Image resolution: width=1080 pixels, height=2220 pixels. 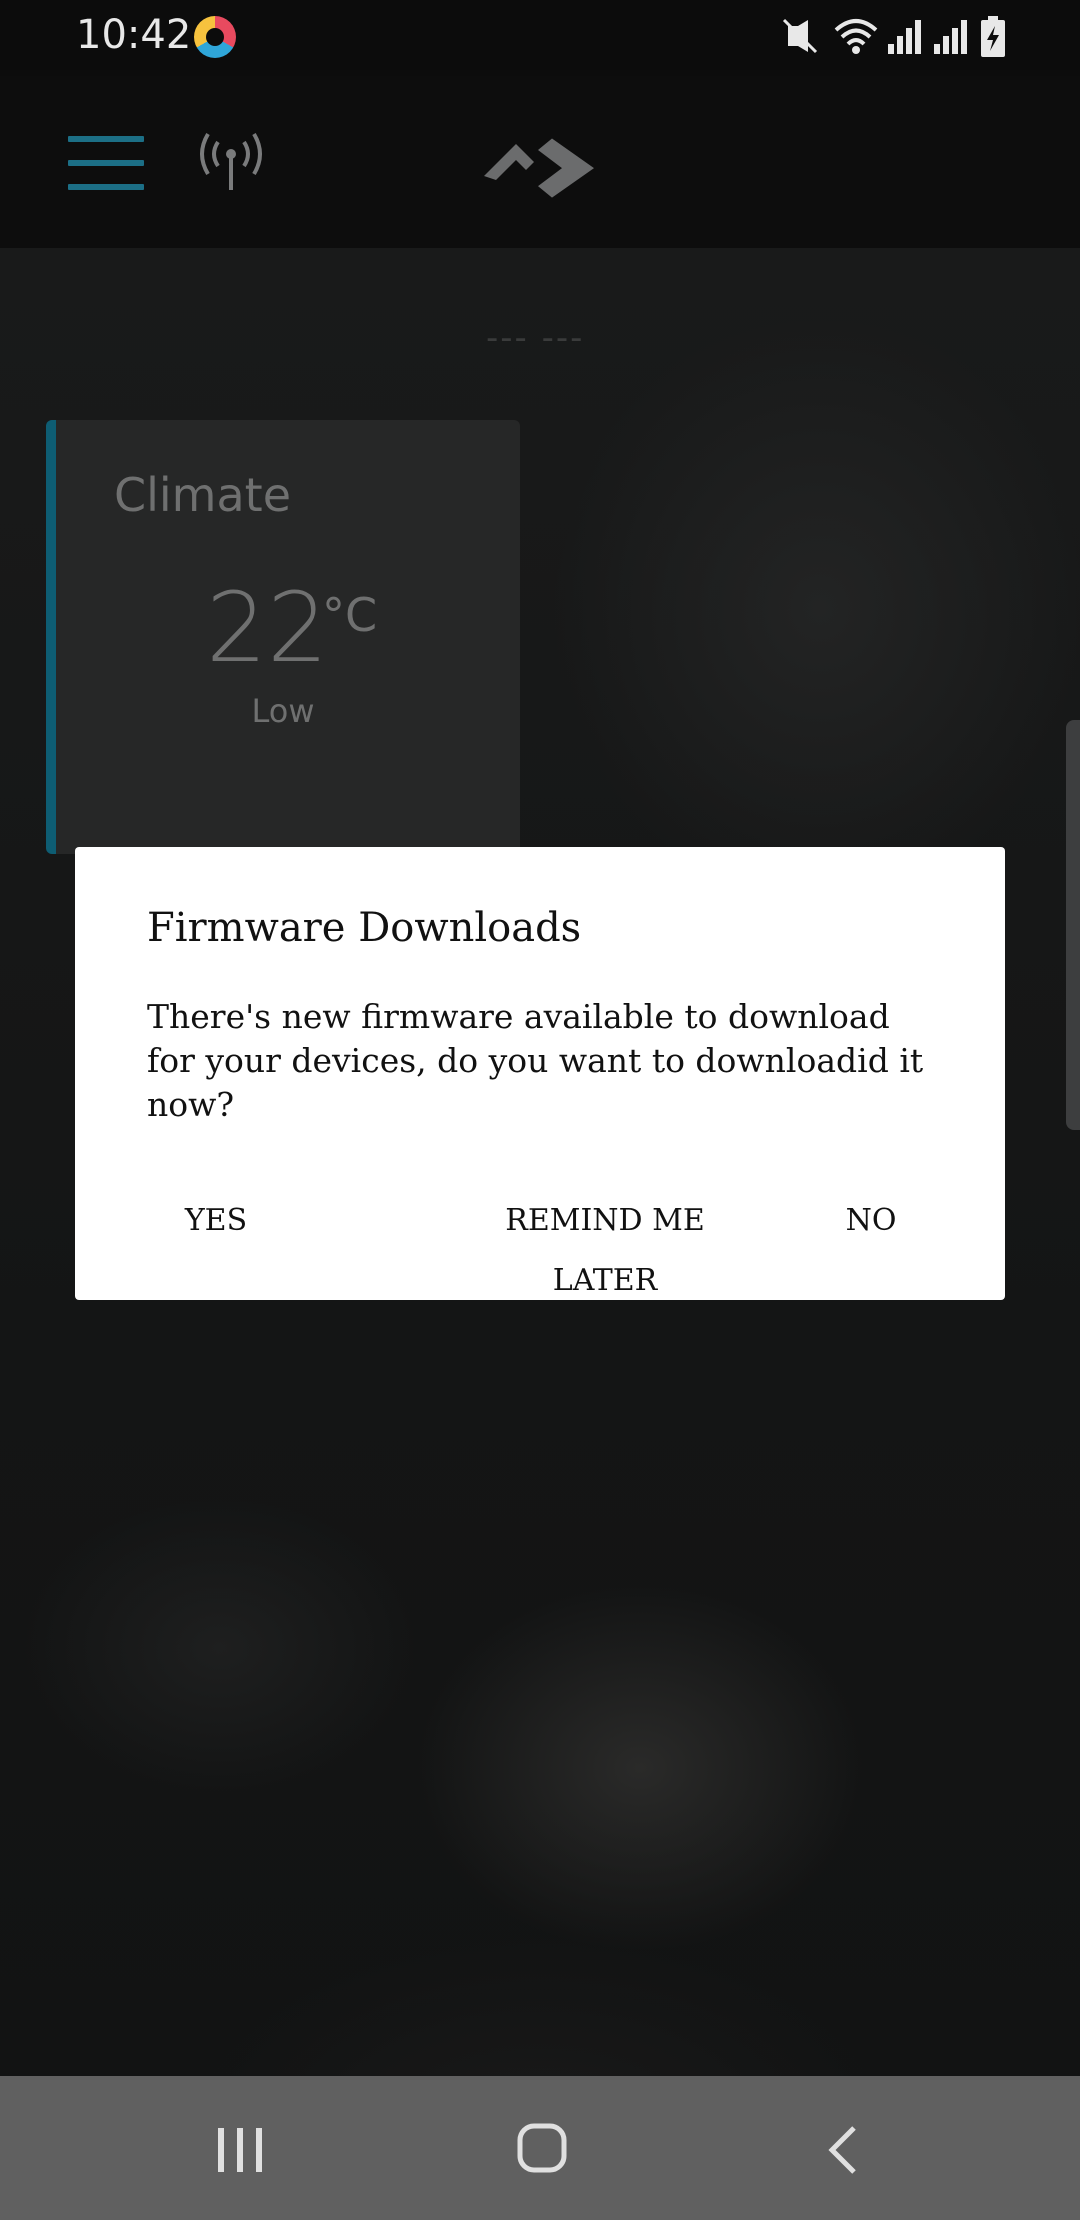 I want to click on climate-temperature: 22, so click(x=267, y=628).